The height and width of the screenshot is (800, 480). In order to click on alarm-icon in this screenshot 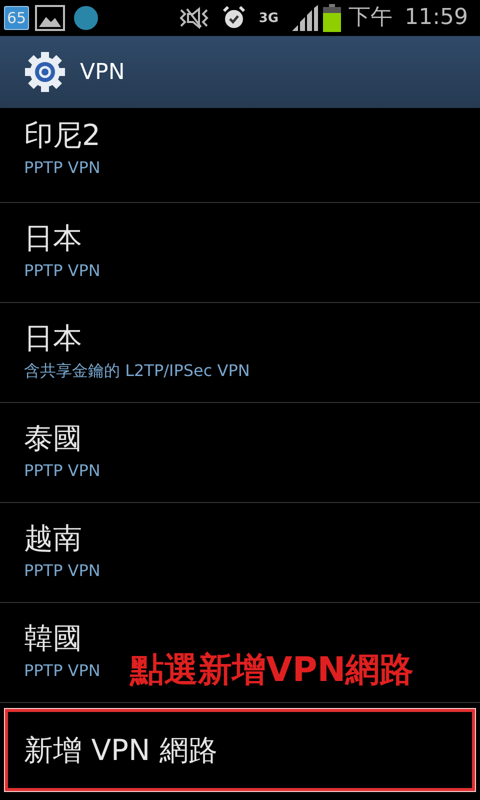, I will do `click(233, 18)`.